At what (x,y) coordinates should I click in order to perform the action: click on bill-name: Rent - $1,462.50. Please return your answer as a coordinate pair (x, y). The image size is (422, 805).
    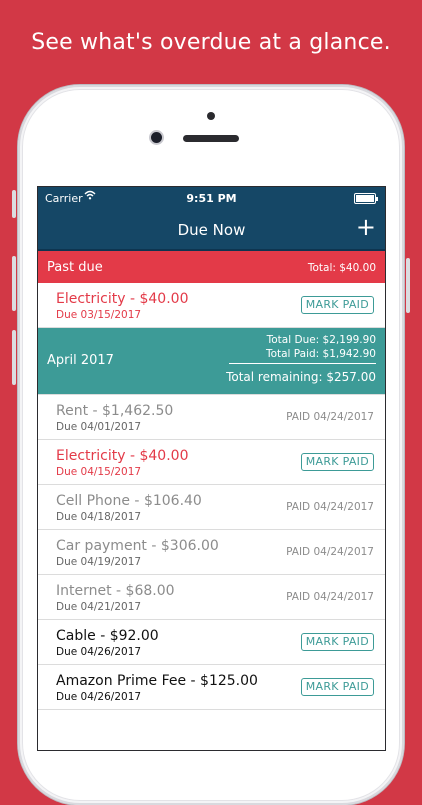
    Looking at the image, I should click on (115, 411).